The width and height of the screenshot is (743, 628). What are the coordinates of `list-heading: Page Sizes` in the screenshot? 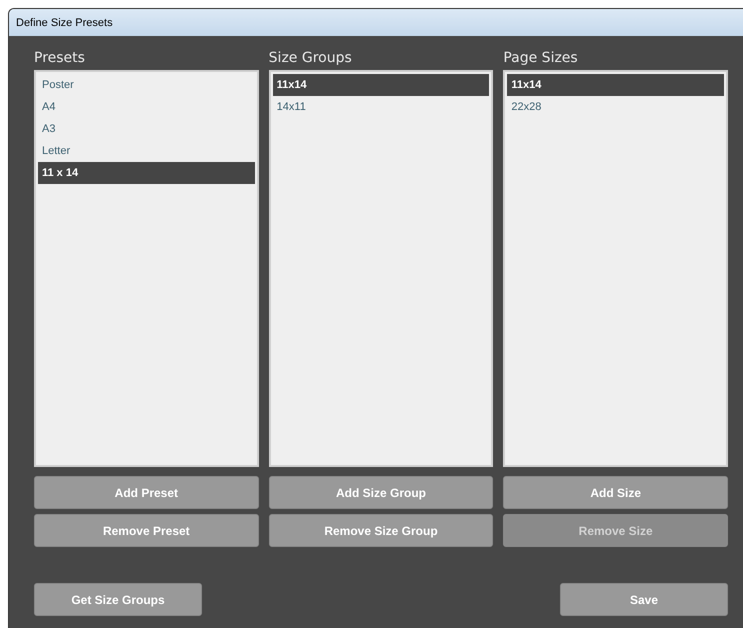 It's located at (541, 58).